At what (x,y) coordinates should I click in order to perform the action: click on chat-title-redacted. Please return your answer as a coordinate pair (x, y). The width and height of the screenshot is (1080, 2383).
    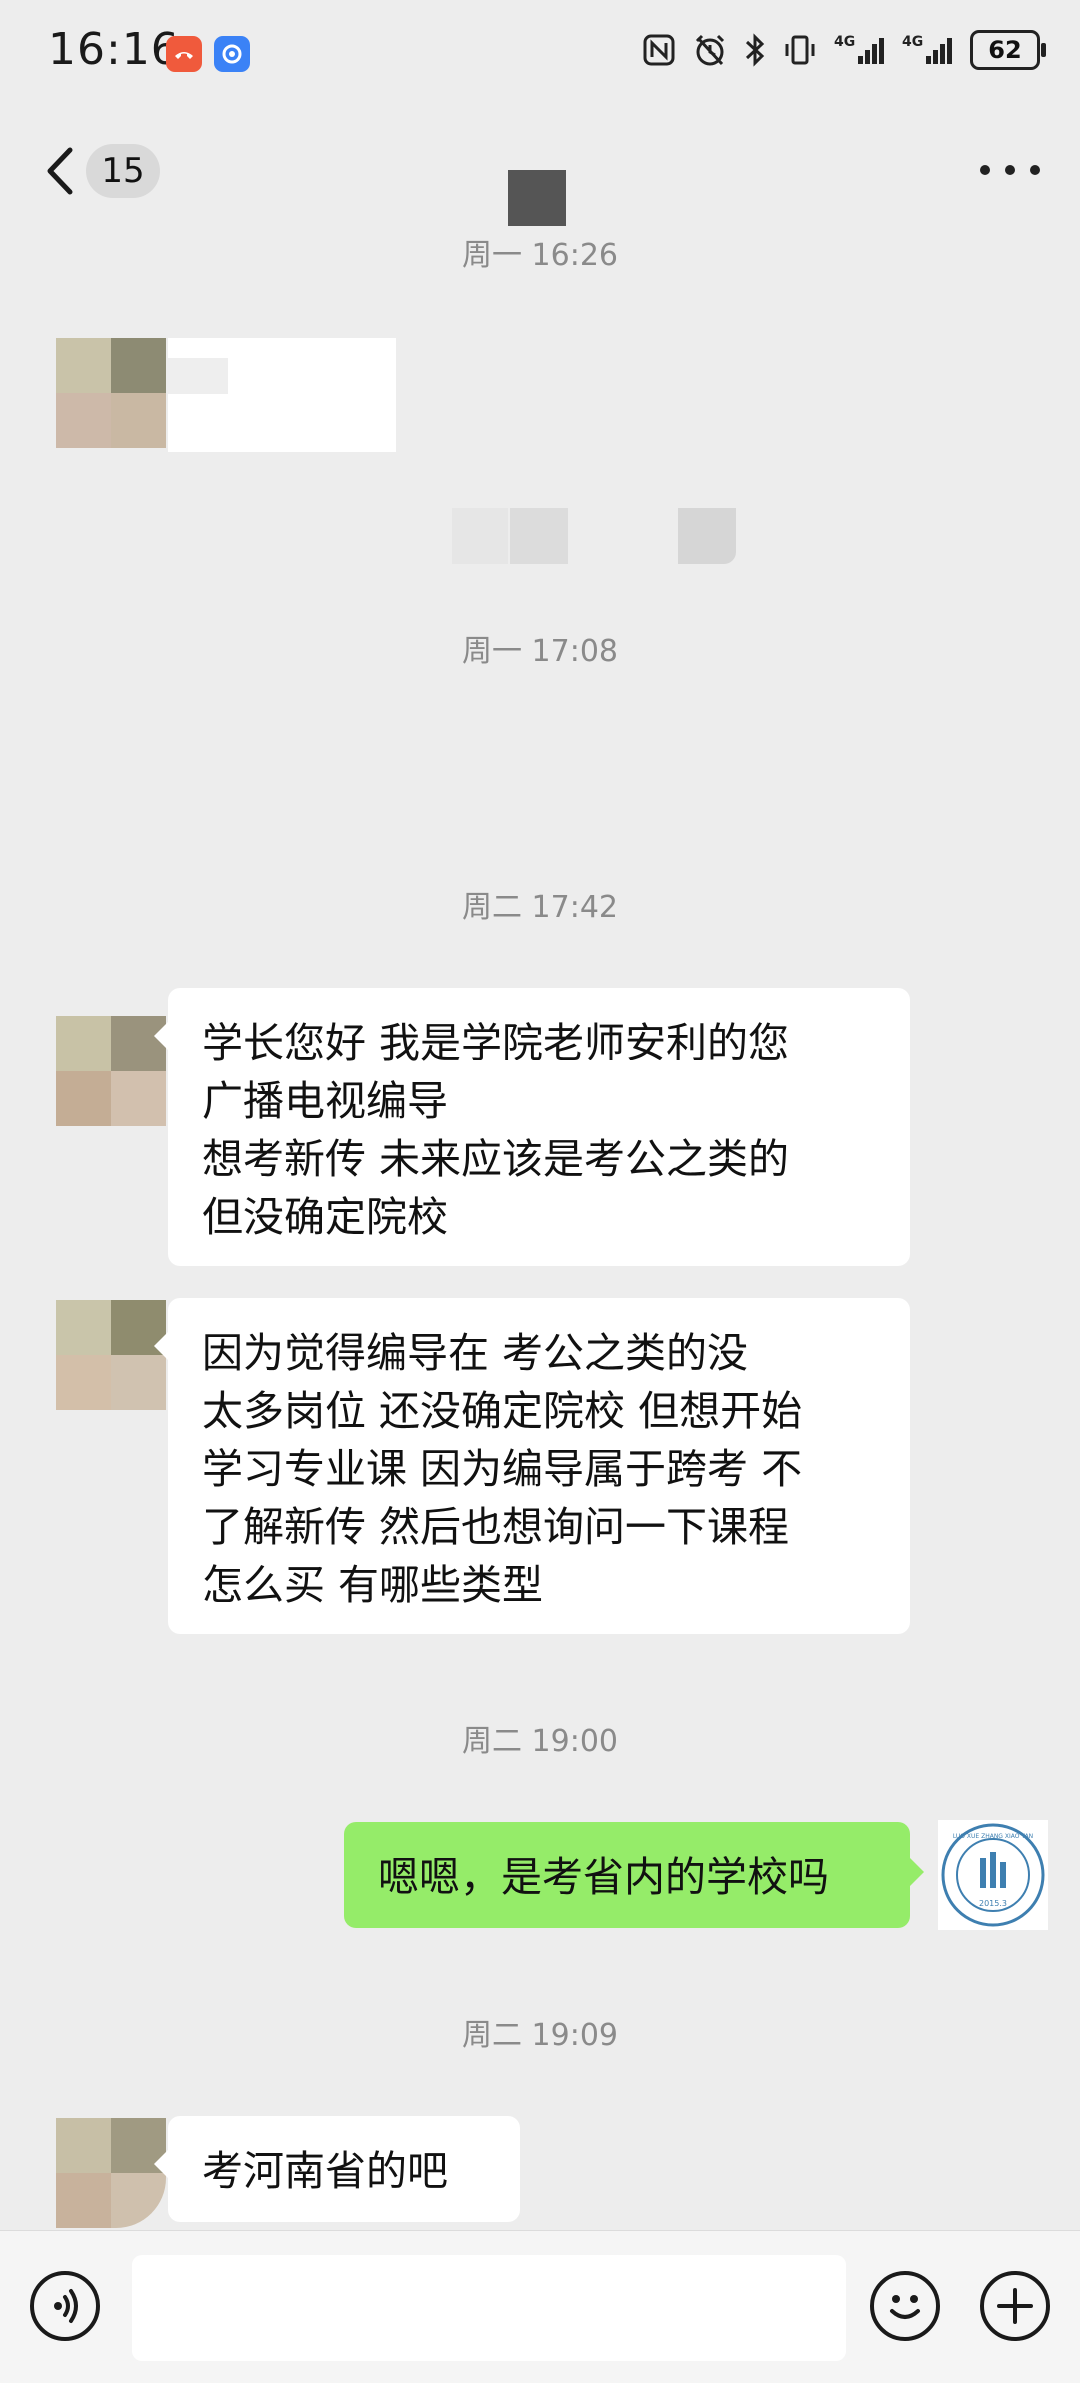
    Looking at the image, I should click on (537, 198).